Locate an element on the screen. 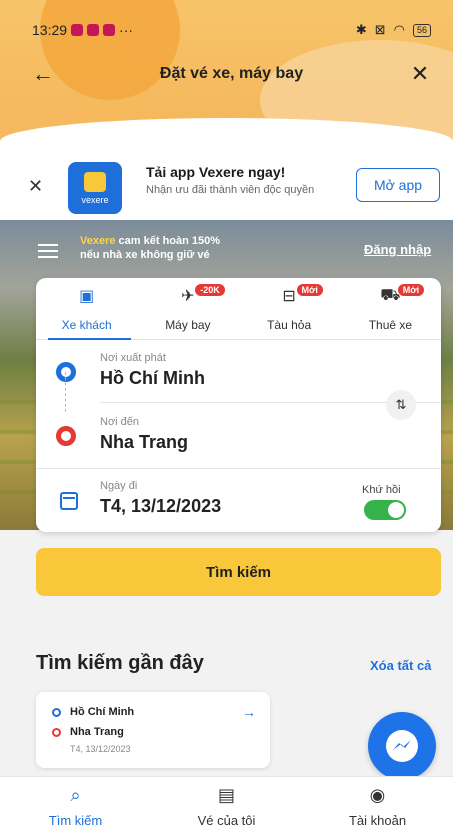 This screenshot has width=453, height=834. promo-subtitle: Nhận ưu đãi thành viên độc quyền is located at coordinates (230, 190).